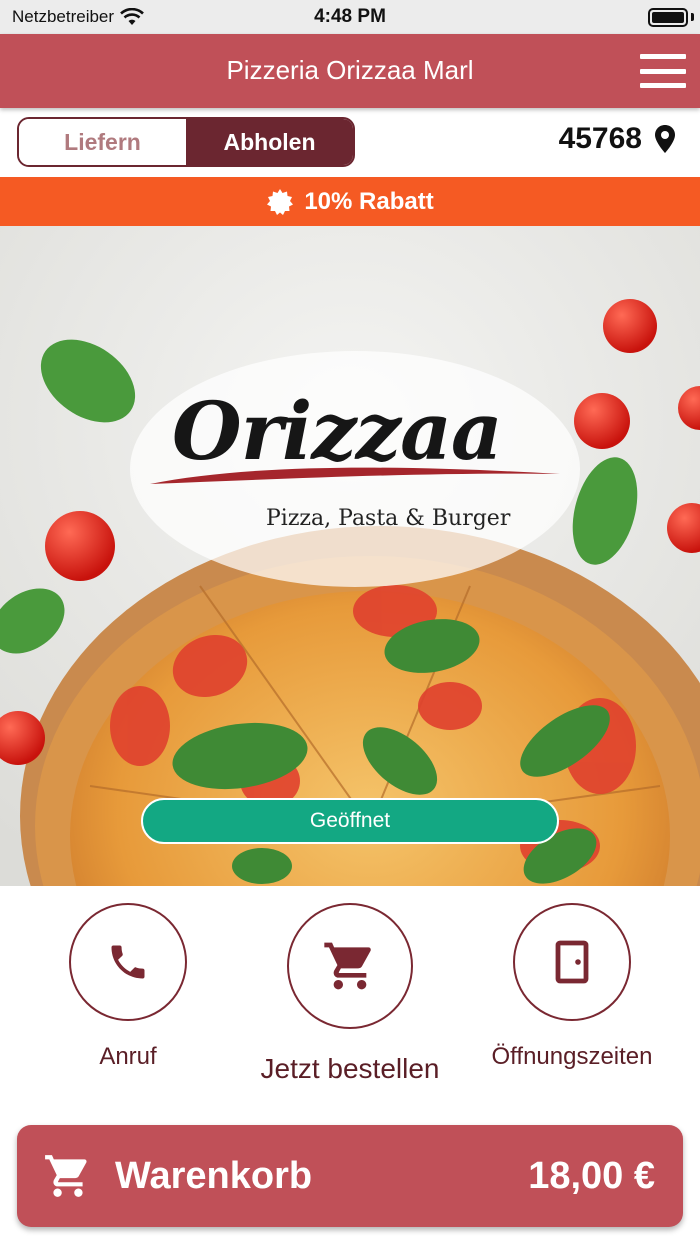 This screenshot has height=1244, width=700. I want to click on location-pin-icon, so click(665, 139).